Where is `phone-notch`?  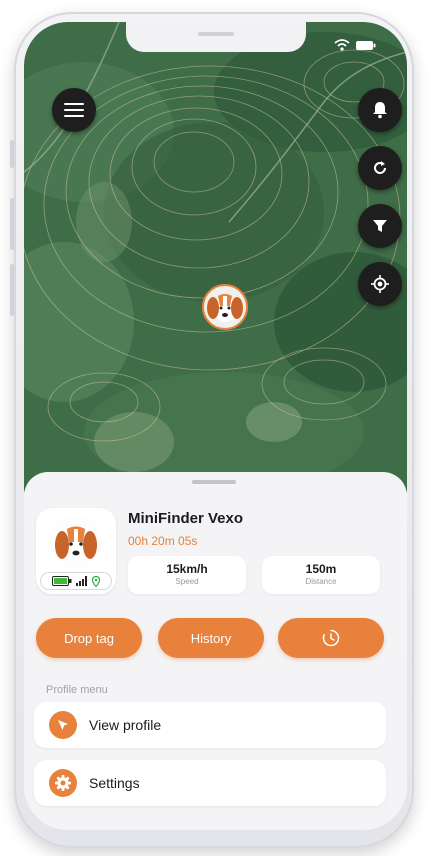
phone-notch is located at coordinates (216, 37).